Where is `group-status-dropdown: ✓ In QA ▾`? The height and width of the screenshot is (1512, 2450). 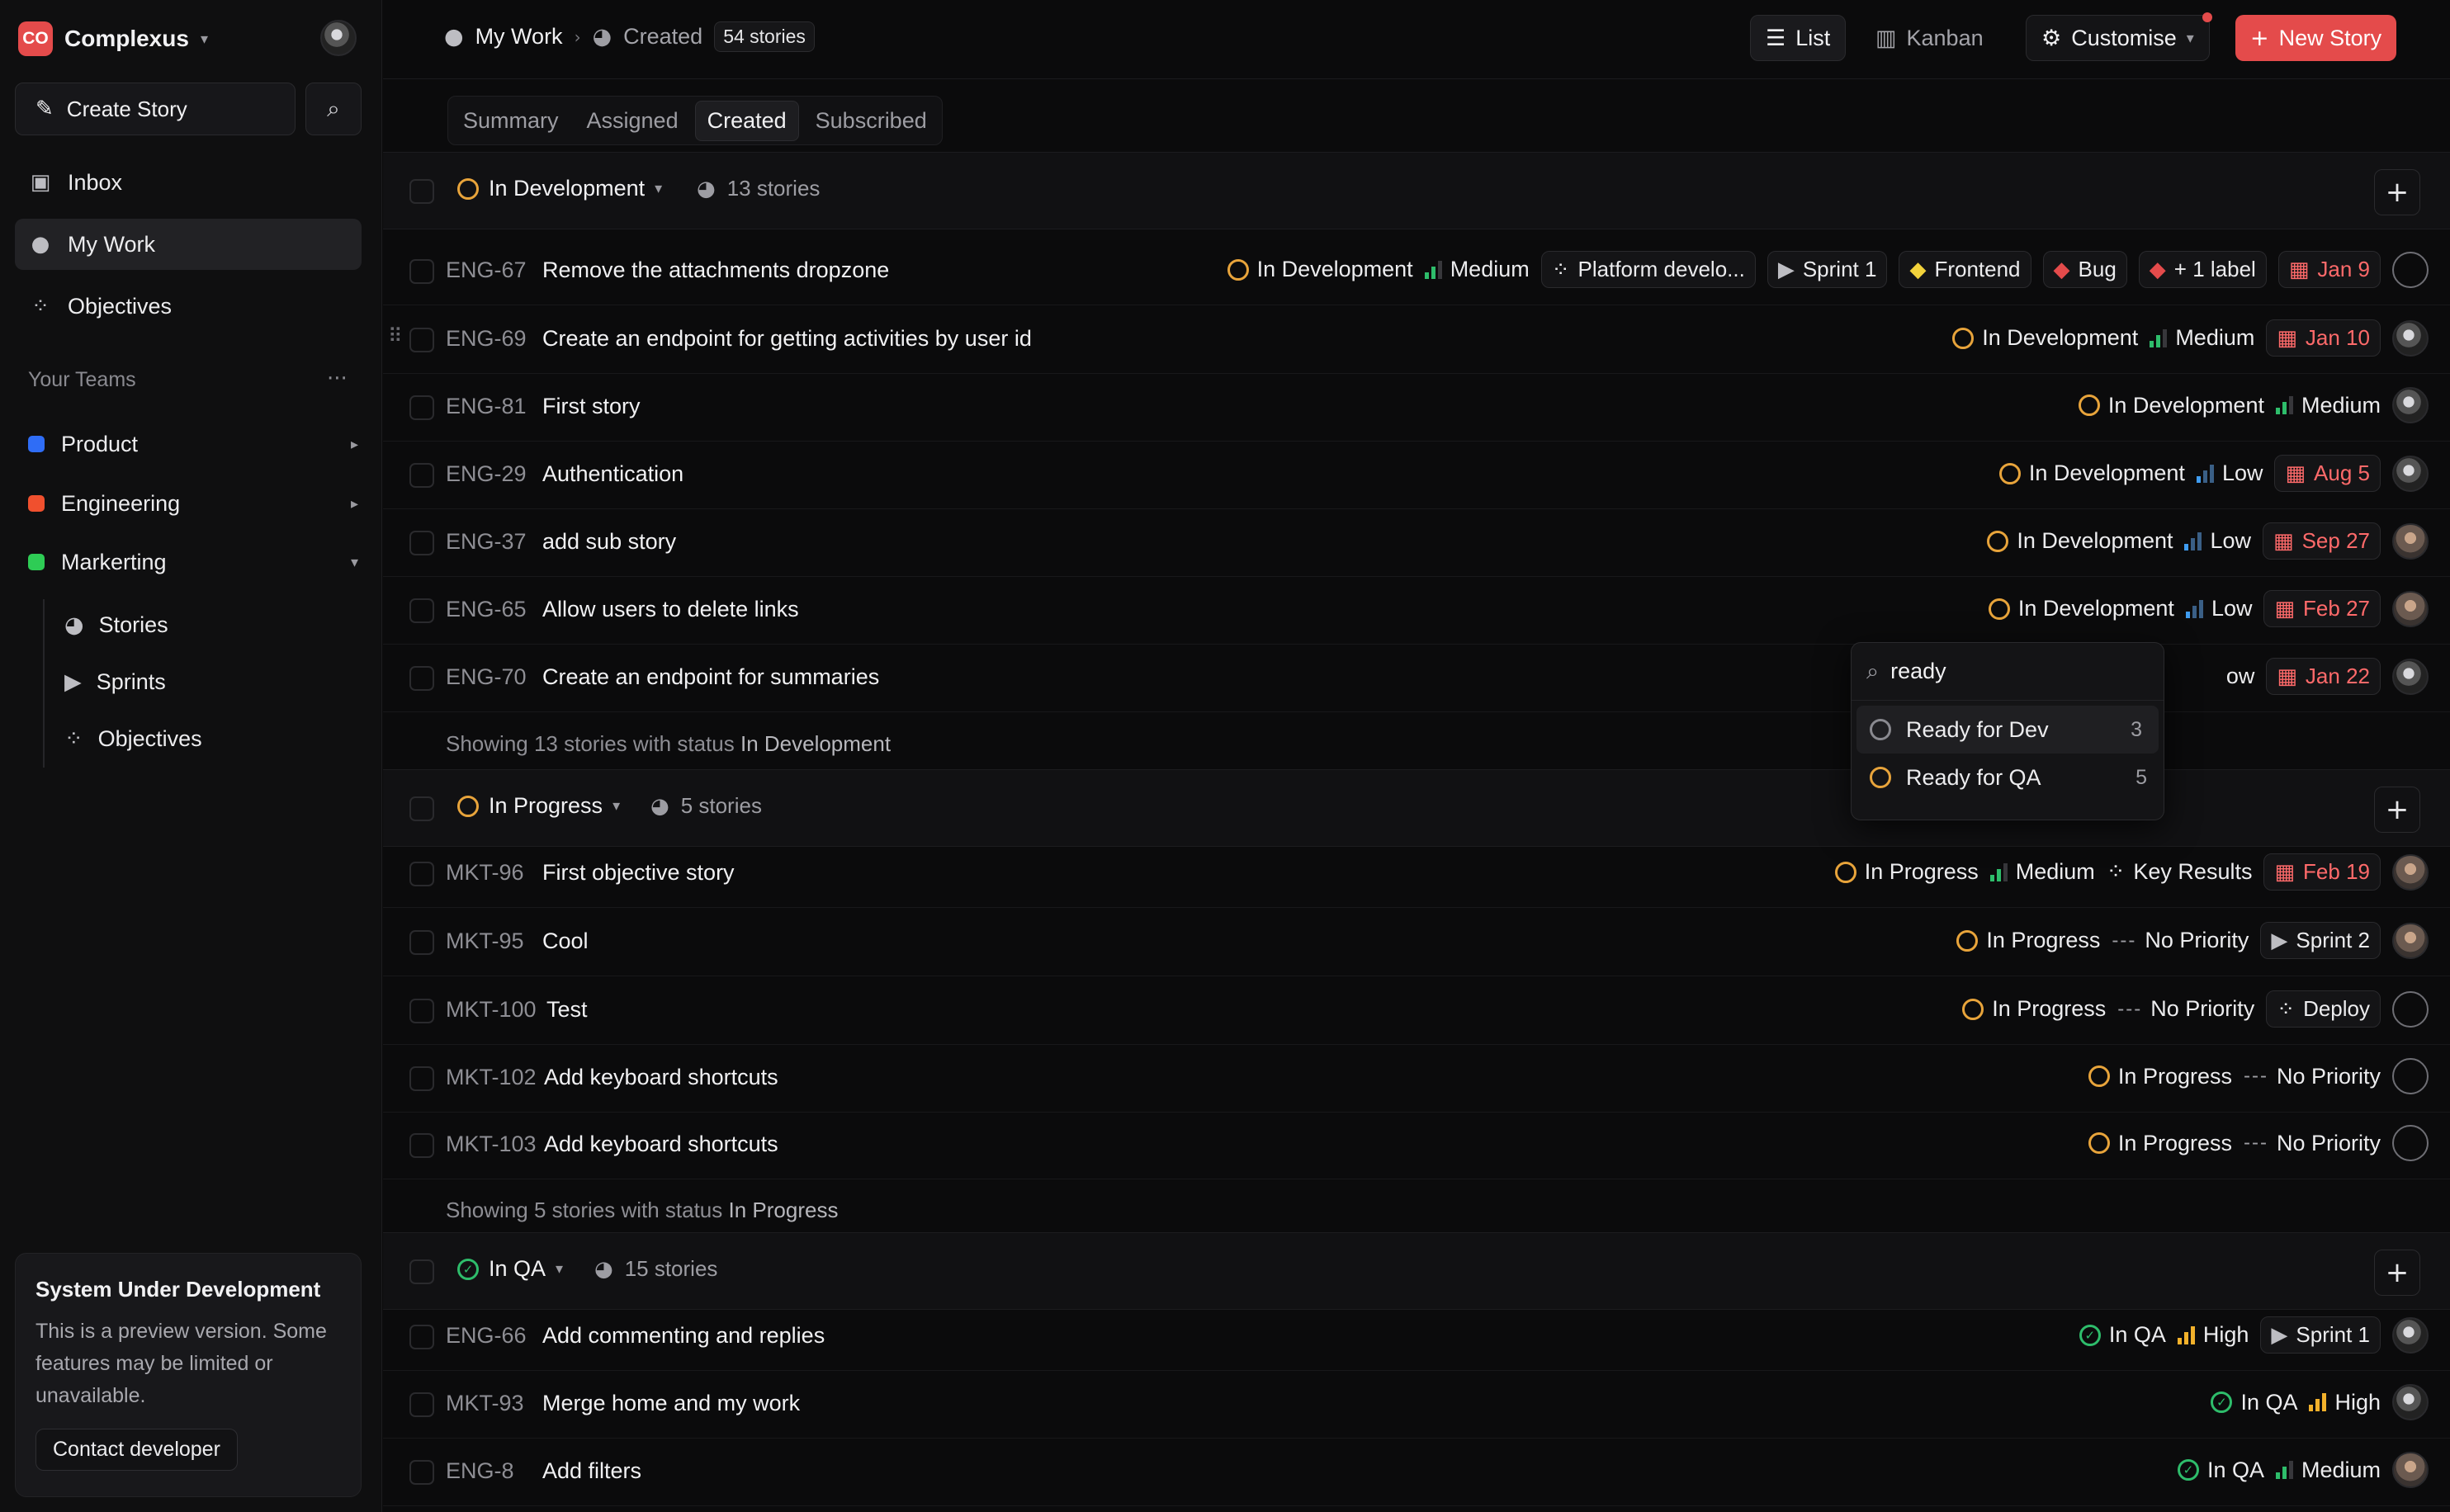 group-status-dropdown: ✓ In QA ▾ is located at coordinates (510, 1269).